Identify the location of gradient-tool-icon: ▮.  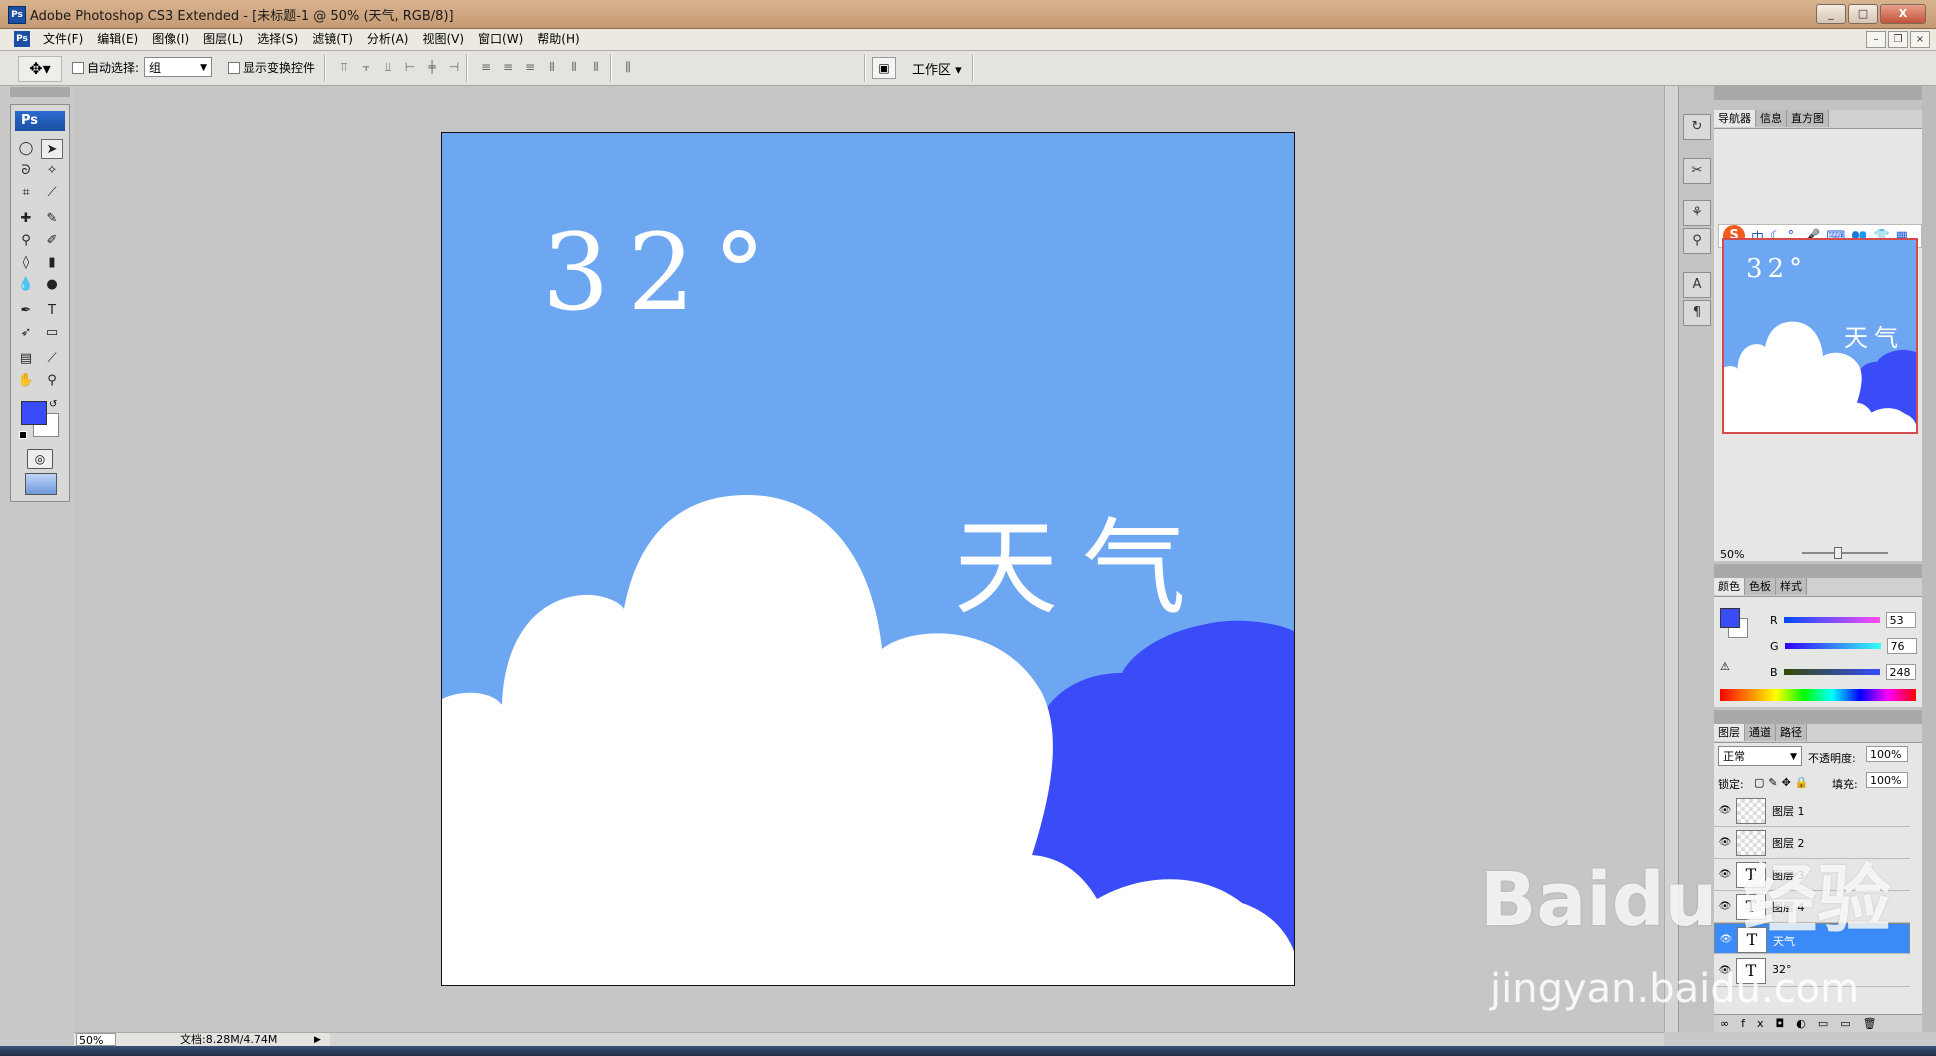
(52, 263).